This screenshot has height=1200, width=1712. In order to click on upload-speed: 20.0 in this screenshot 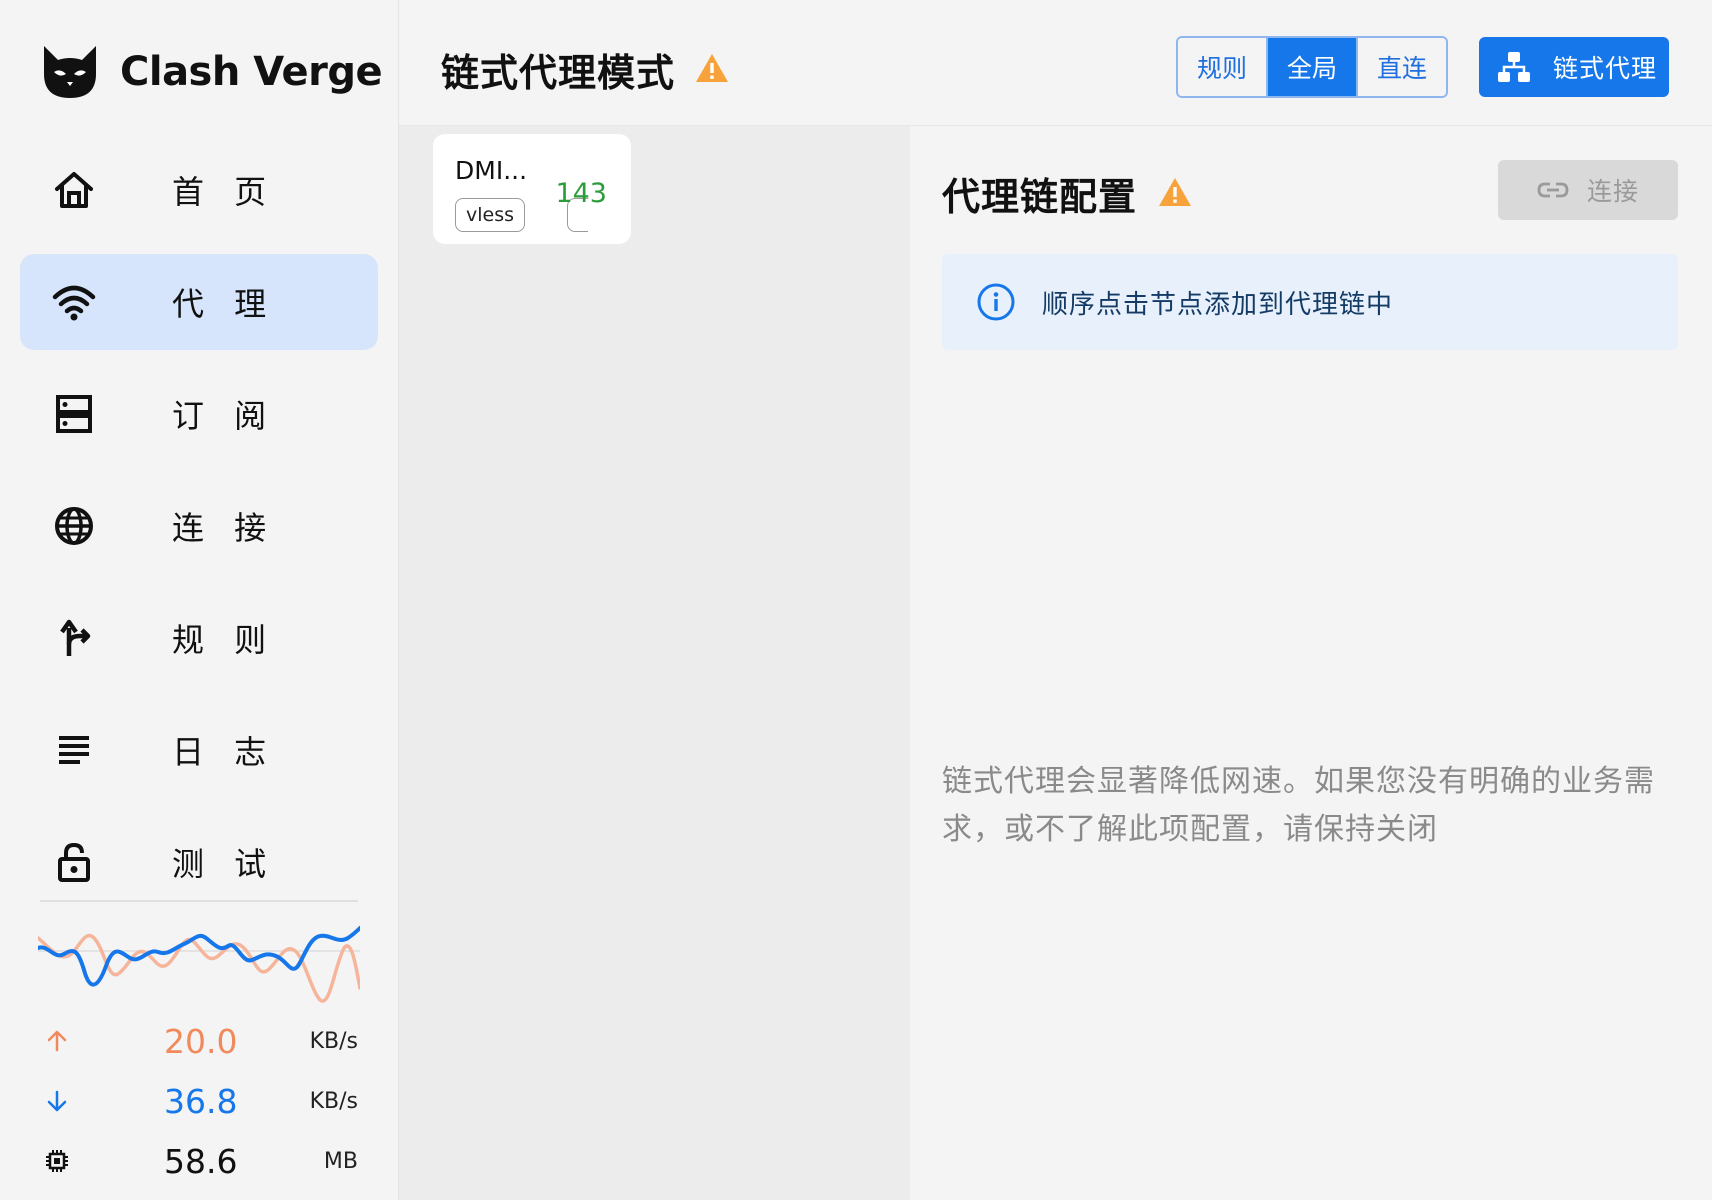, I will do `click(201, 1041)`.